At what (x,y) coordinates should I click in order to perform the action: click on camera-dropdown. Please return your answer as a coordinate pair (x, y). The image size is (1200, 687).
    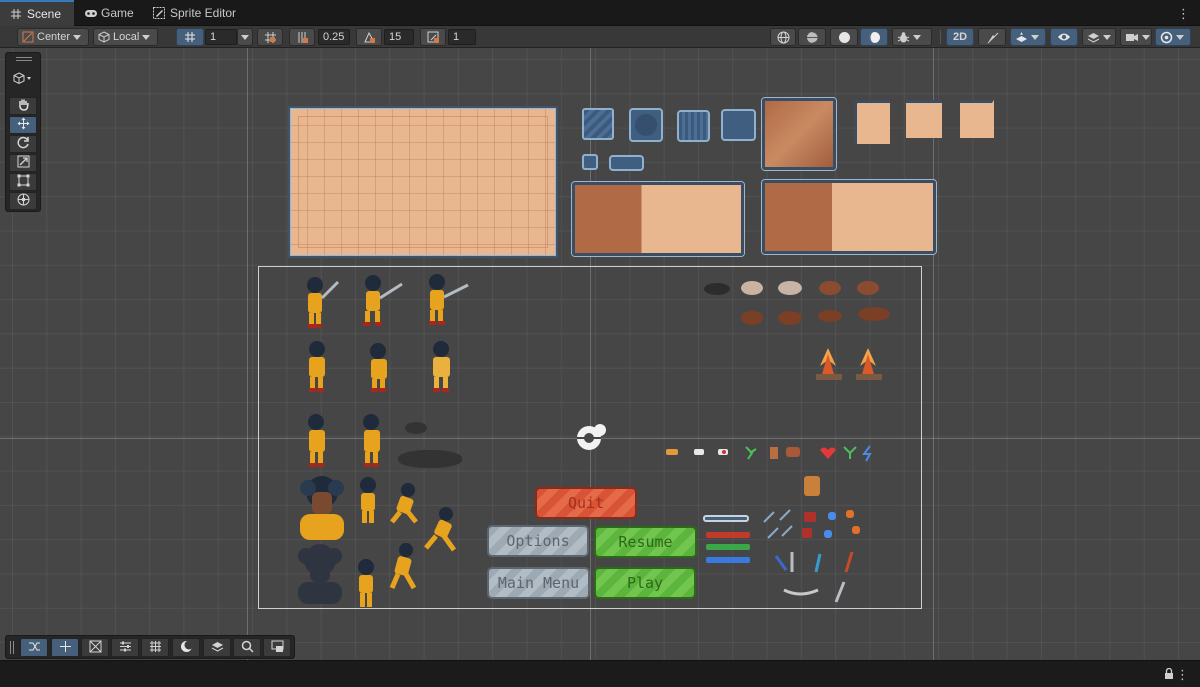
    Looking at the image, I should click on (1136, 37).